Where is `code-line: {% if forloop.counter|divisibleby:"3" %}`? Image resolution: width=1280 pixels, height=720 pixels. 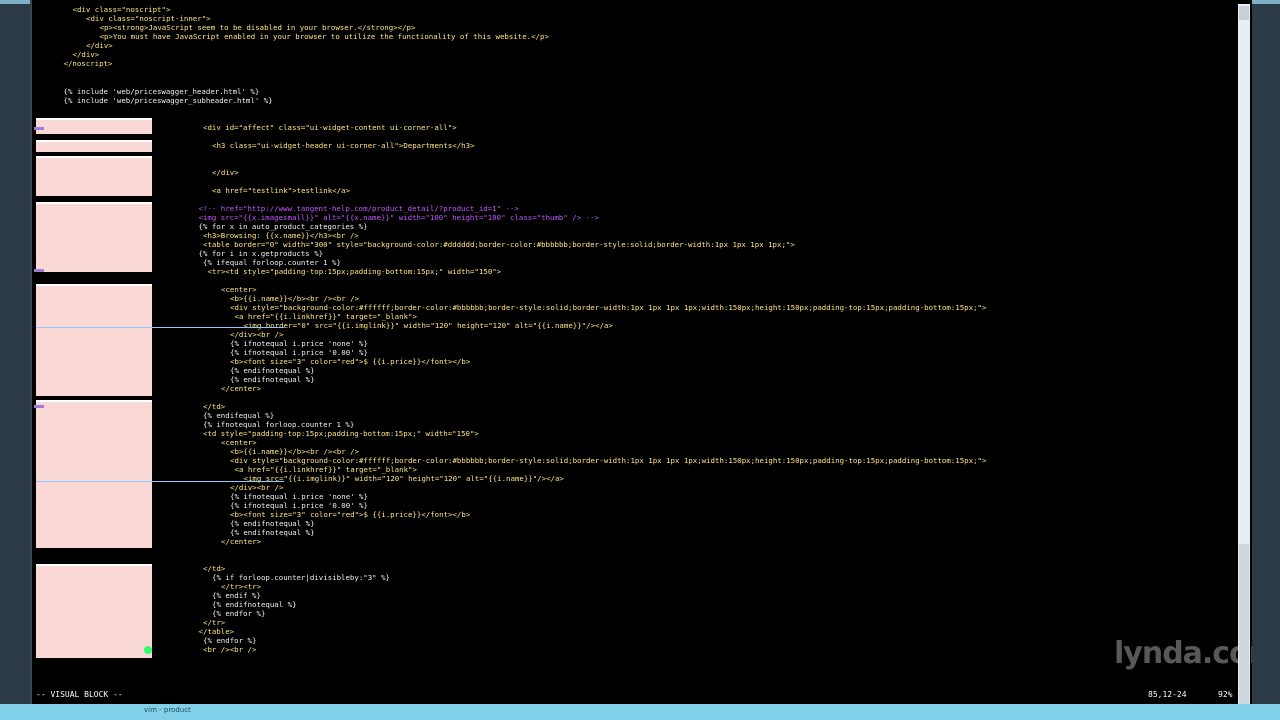
code-line: {% if forloop.counter|divisibleby:"3" %} is located at coordinates (301, 577).